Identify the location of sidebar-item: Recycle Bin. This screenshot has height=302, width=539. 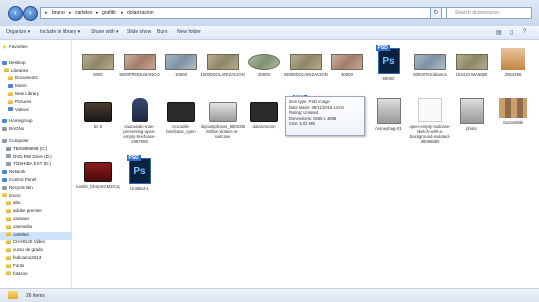
(35, 189).